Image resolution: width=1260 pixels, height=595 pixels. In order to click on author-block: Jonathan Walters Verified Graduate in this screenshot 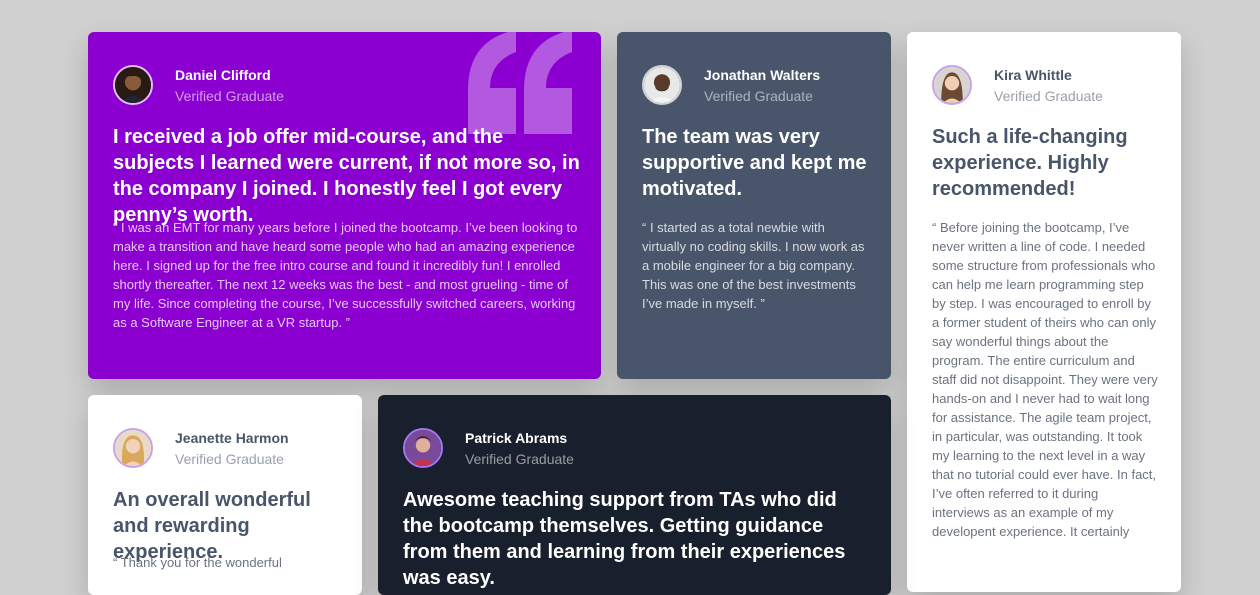, I will do `click(731, 85)`.